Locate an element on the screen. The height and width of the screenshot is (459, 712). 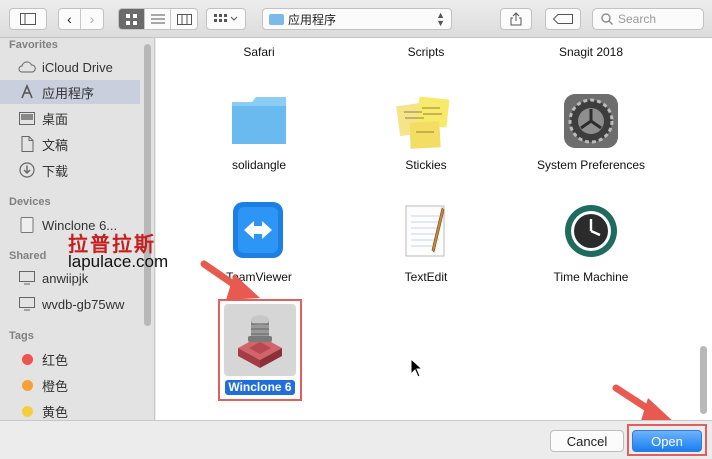
open-button-highlight is located at coordinates (667, 440).